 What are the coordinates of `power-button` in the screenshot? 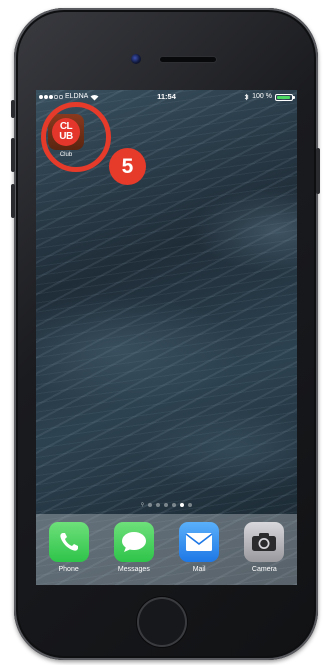 It's located at (318, 171).